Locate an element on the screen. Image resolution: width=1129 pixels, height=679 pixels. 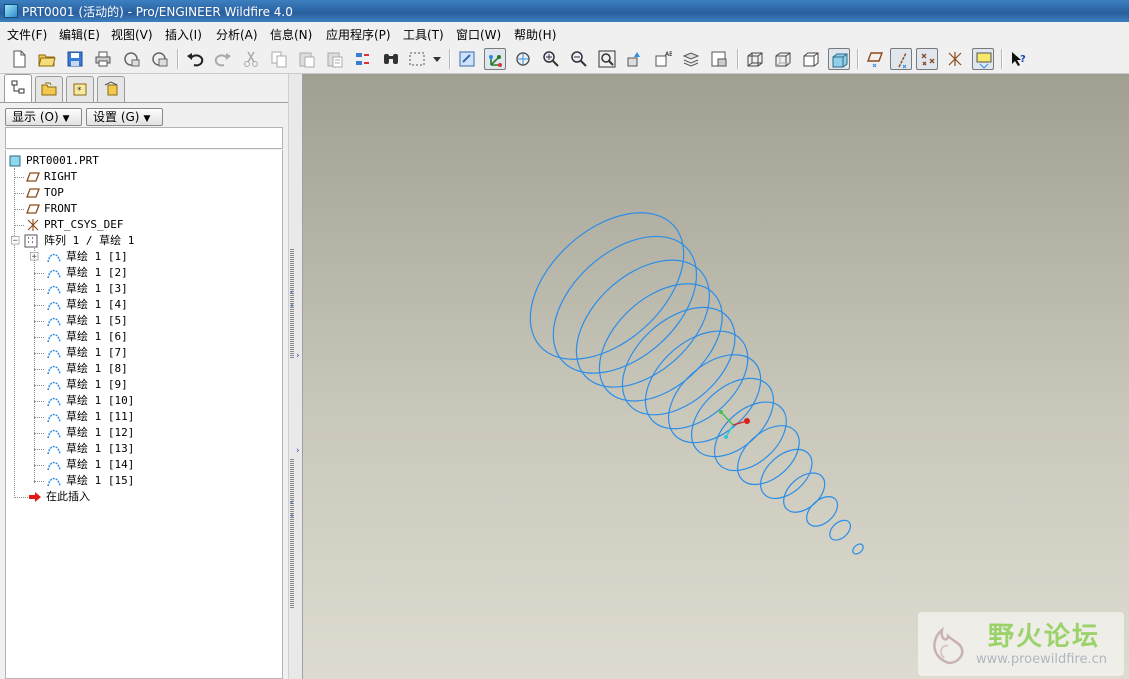
paste-special-icon is located at coordinates (335, 59).